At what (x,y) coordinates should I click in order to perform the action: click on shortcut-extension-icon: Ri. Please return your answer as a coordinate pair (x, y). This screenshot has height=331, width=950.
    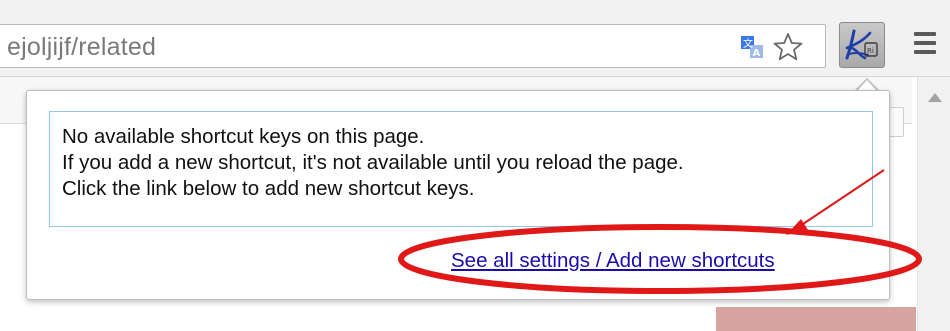
    Looking at the image, I should click on (861, 44).